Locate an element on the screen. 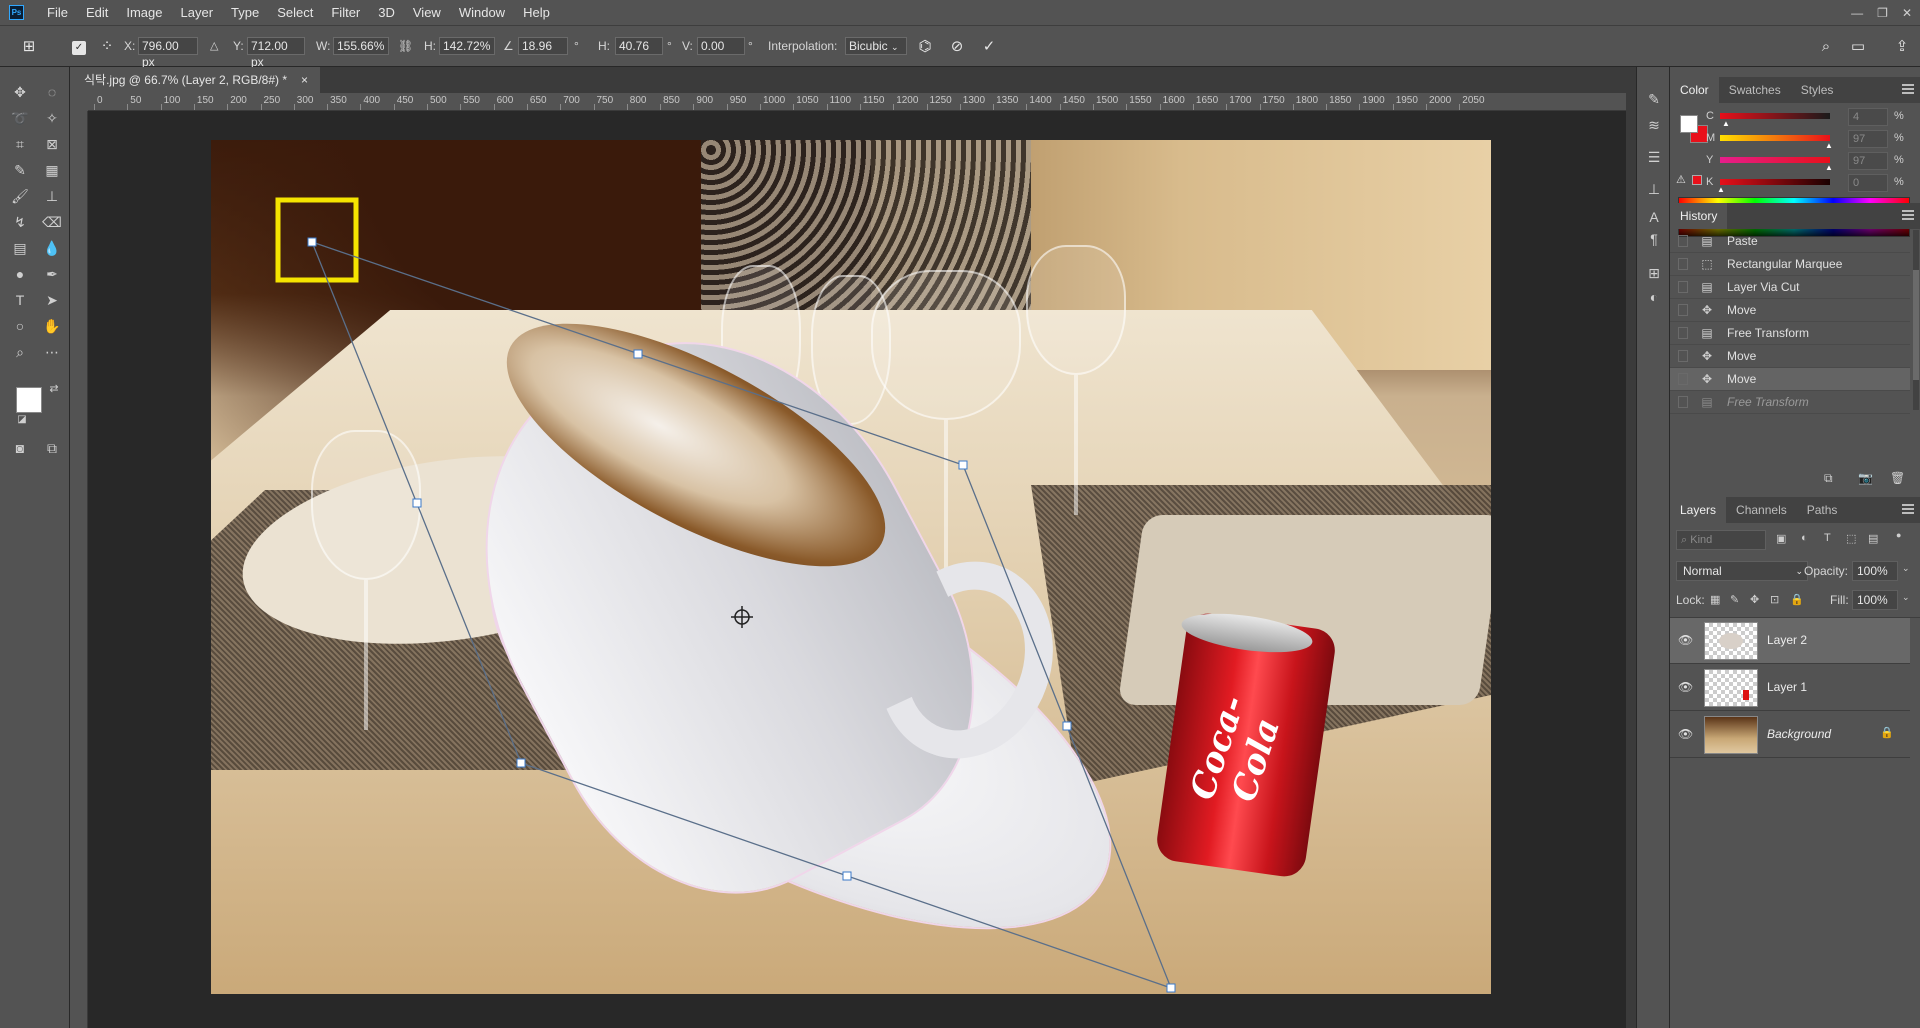 The height and width of the screenshot is (1028, 1920). cancel-transform-icon: ⊘ is located at coordinates (957, 47).